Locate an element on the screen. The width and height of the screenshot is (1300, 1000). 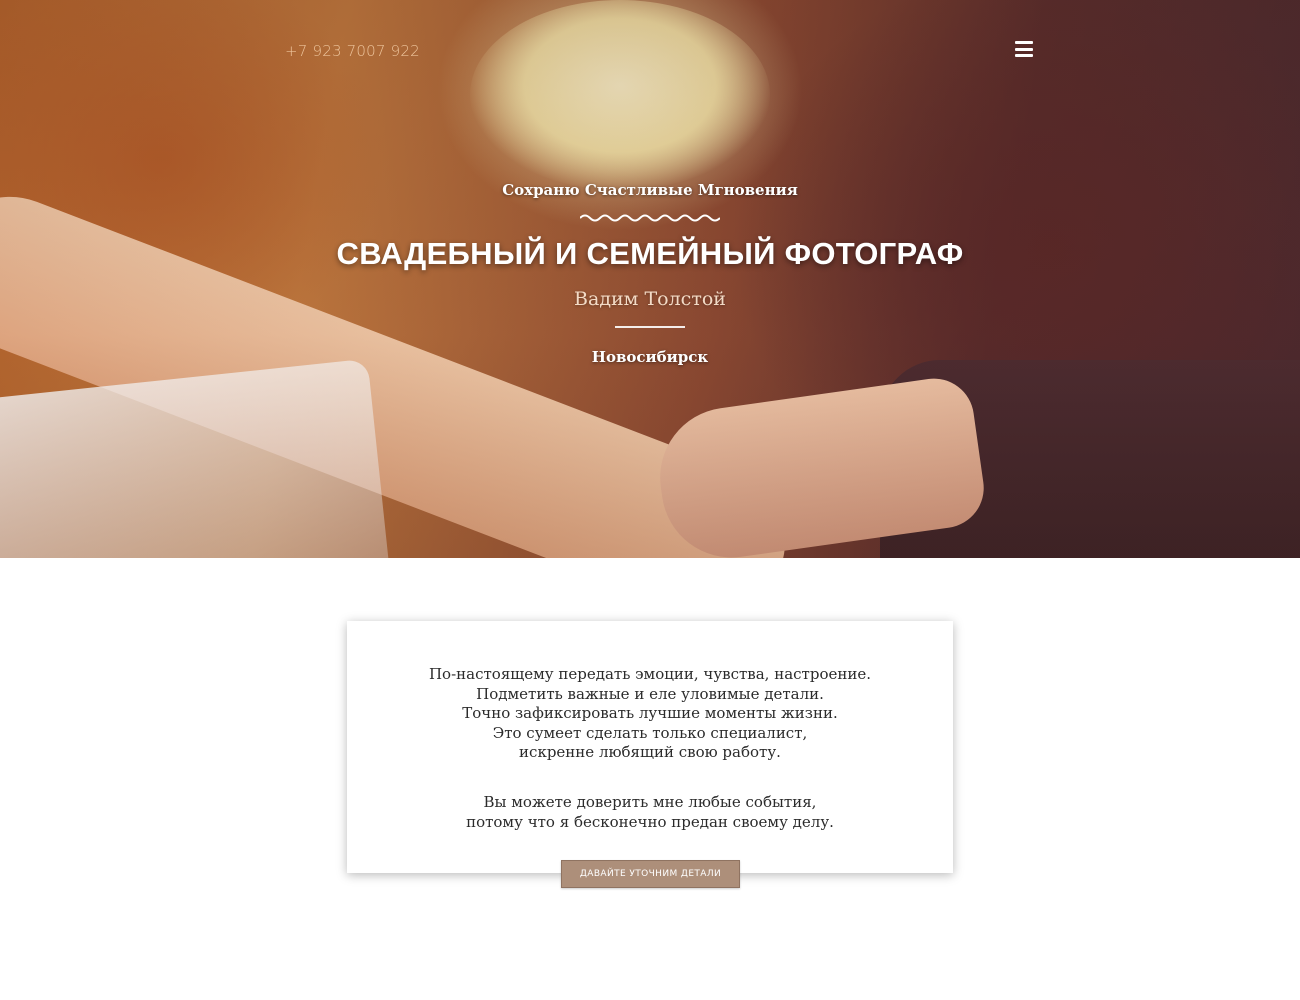
wave-divider-icon is located at coordinates (650, 218).